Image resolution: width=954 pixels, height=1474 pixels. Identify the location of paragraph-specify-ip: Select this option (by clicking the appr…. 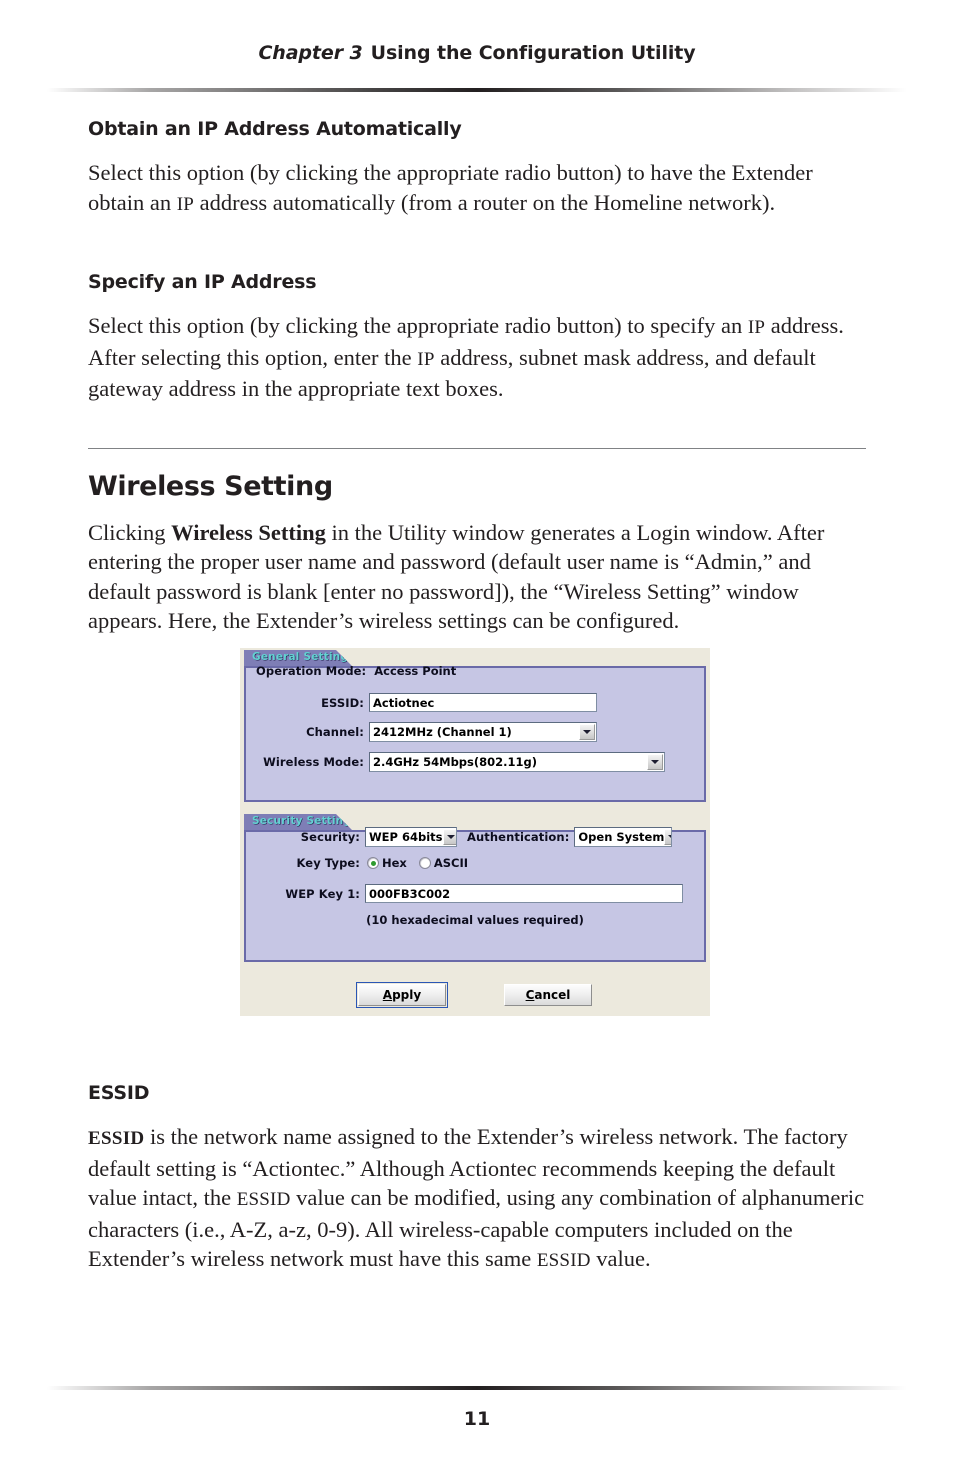
(477, 357).